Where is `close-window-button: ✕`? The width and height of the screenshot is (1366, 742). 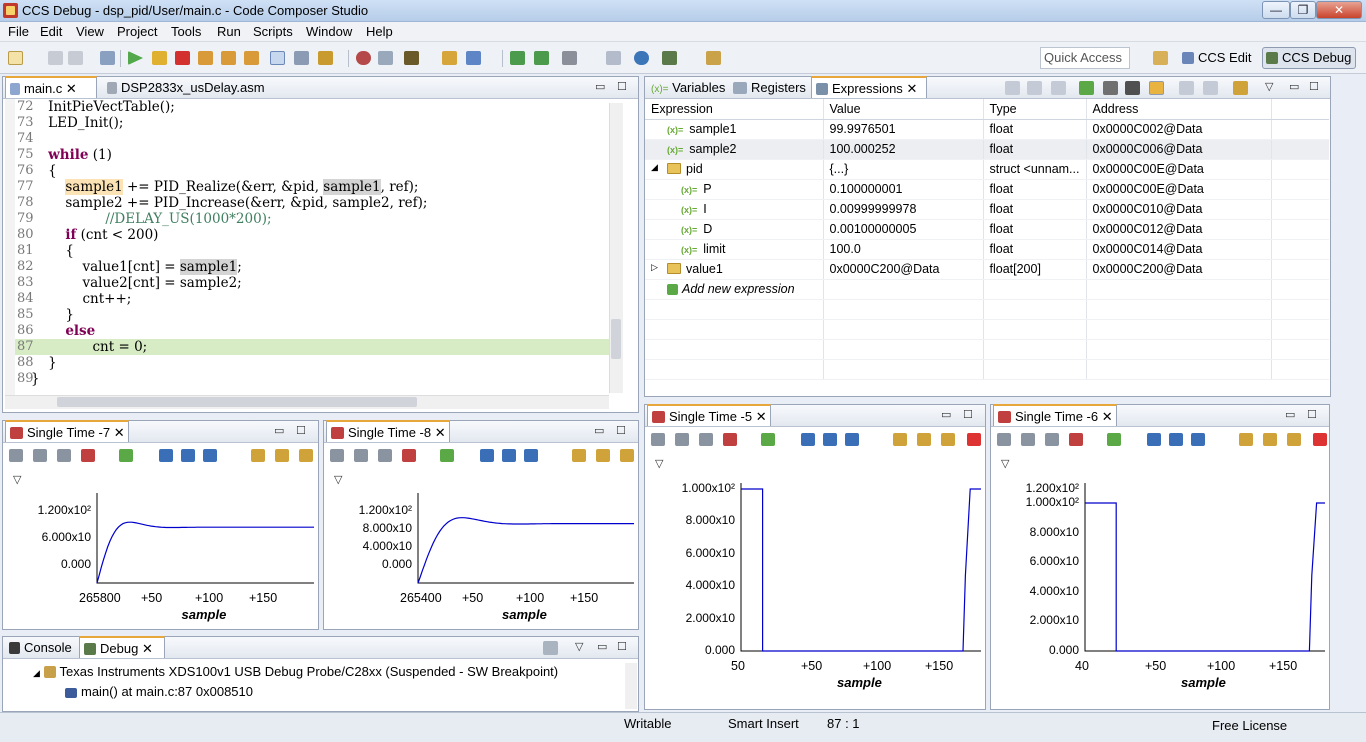 close-window-button: ✕ is located at coordinates (1339, 10).